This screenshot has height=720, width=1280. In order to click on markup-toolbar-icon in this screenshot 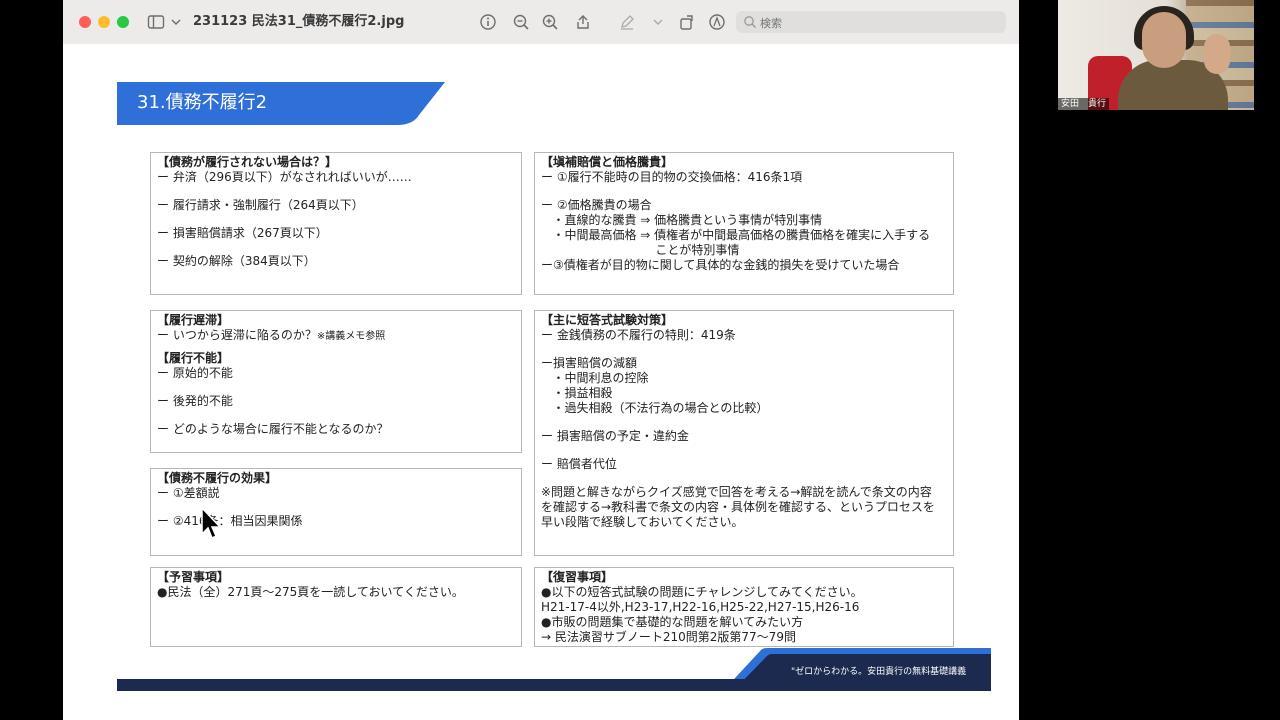, I will do `click(717, 22)`.